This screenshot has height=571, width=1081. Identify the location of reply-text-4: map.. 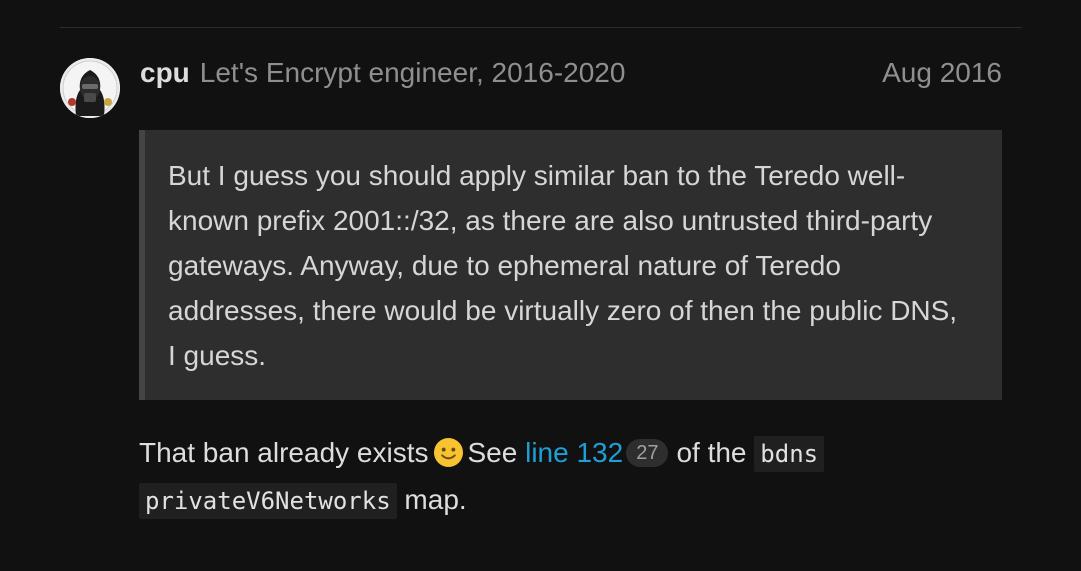
(435, 499).